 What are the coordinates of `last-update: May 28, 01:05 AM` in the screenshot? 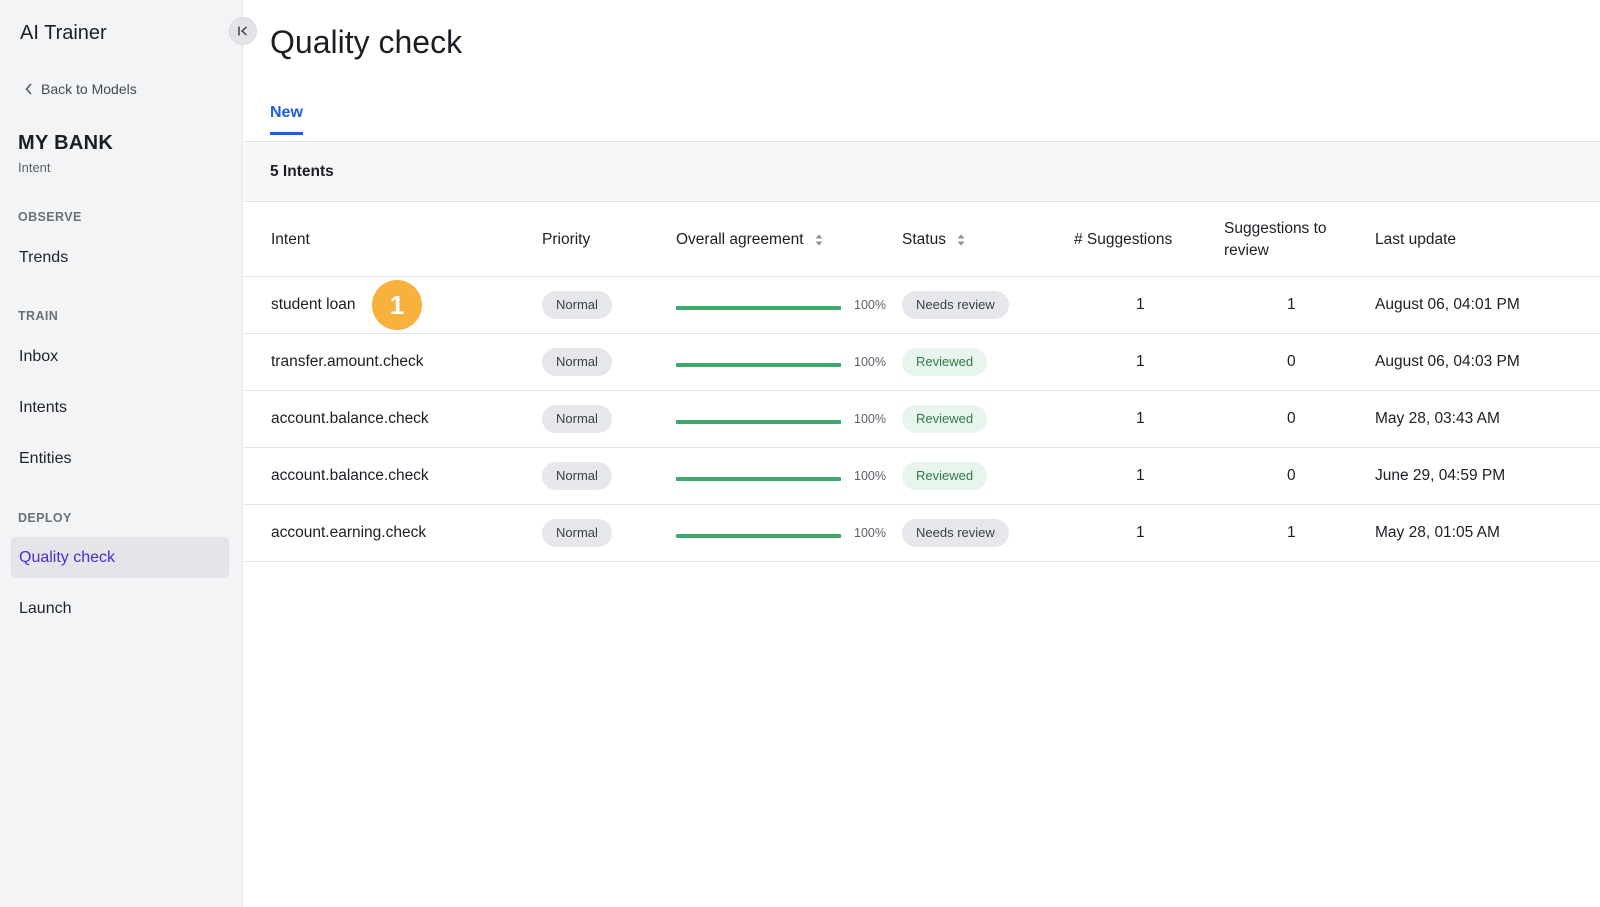 It's located at (1437, 532).